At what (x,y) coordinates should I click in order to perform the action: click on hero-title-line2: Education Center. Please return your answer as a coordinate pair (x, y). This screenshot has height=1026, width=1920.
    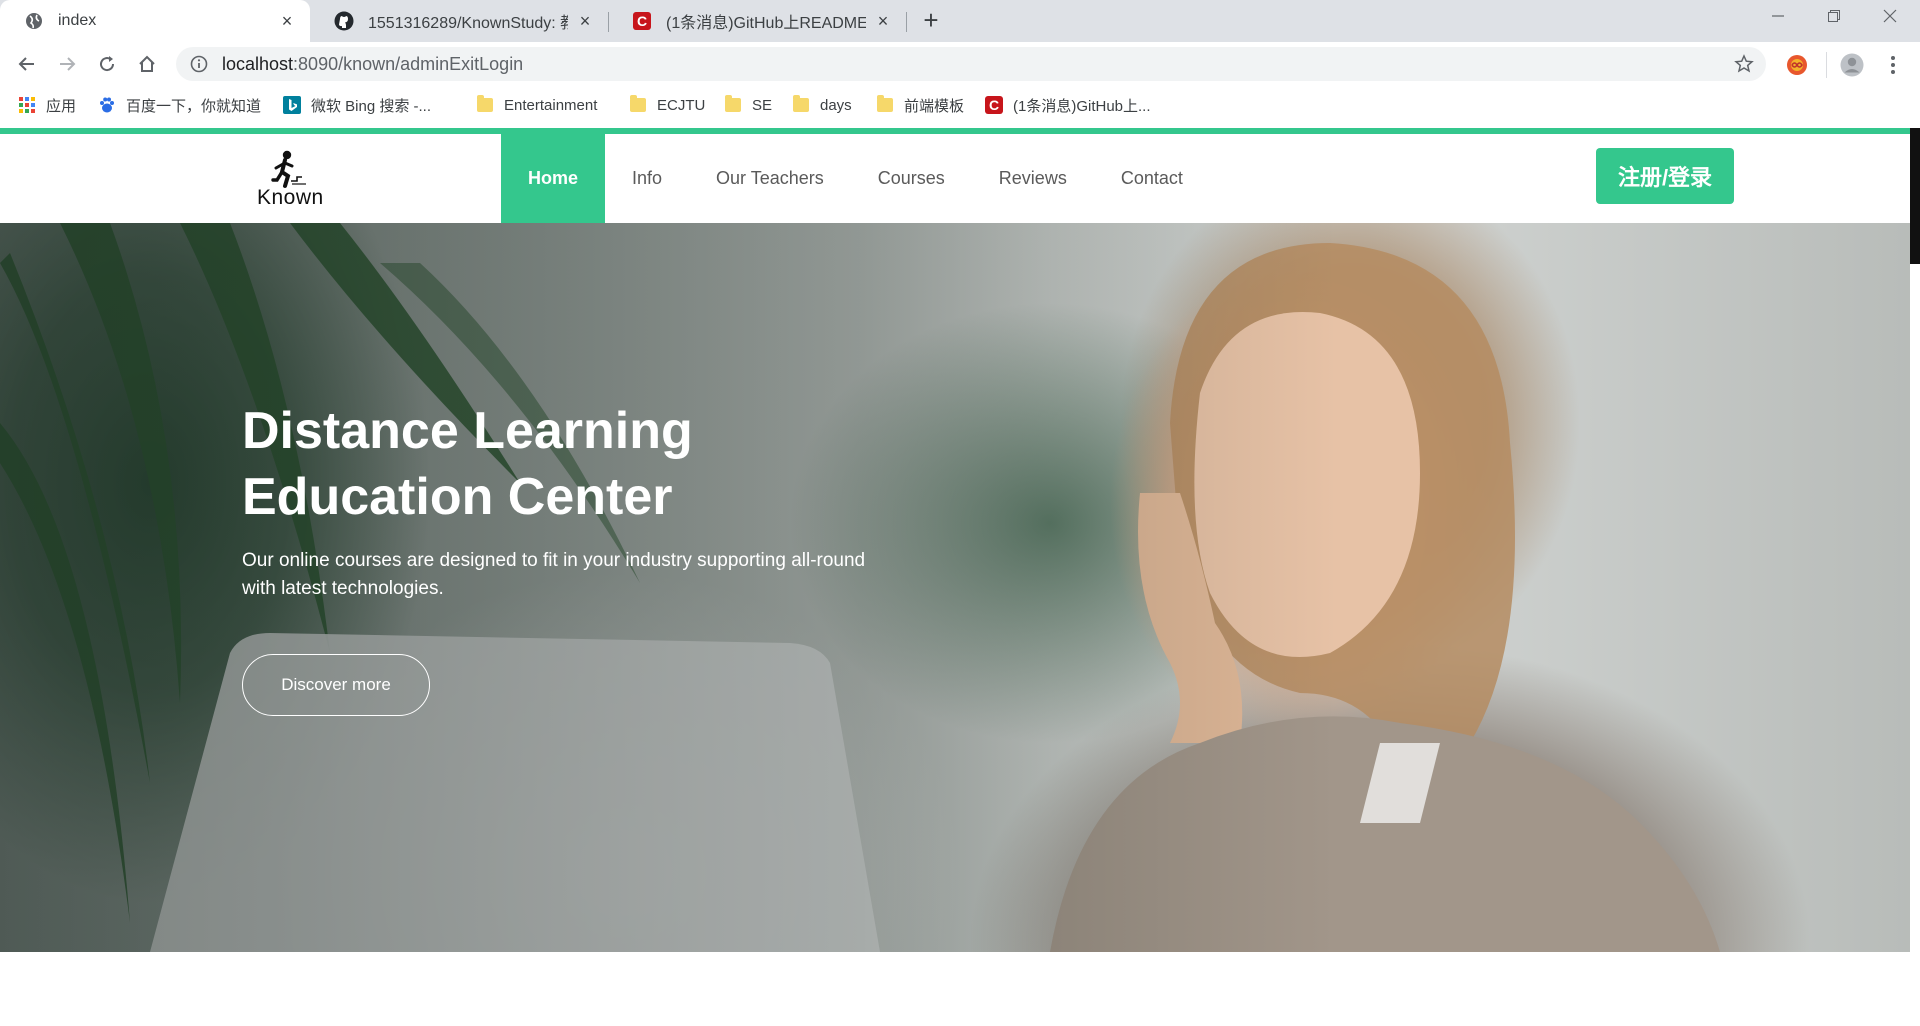
    Looking at the image, I should click on (457, 497).